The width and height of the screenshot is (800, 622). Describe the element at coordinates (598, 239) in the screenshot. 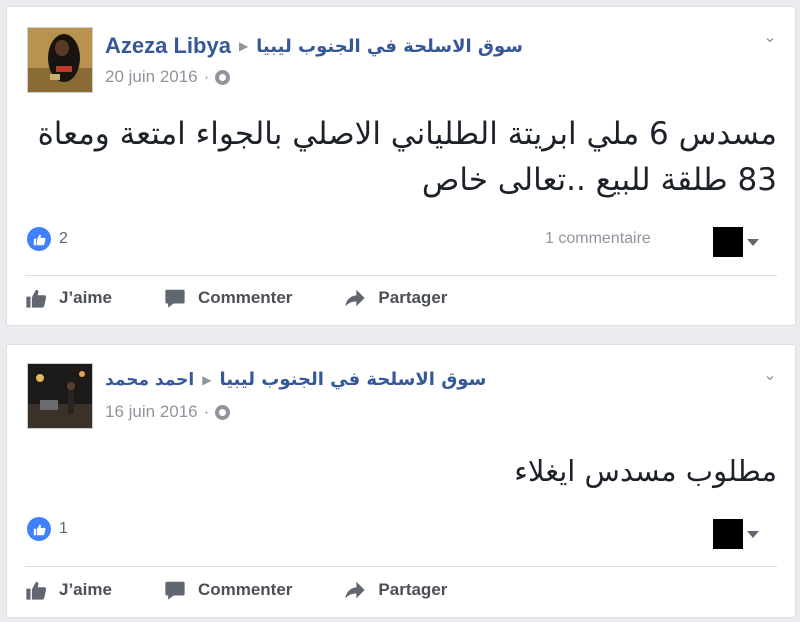

I see `comment-count: 1 commentaire` at that location.